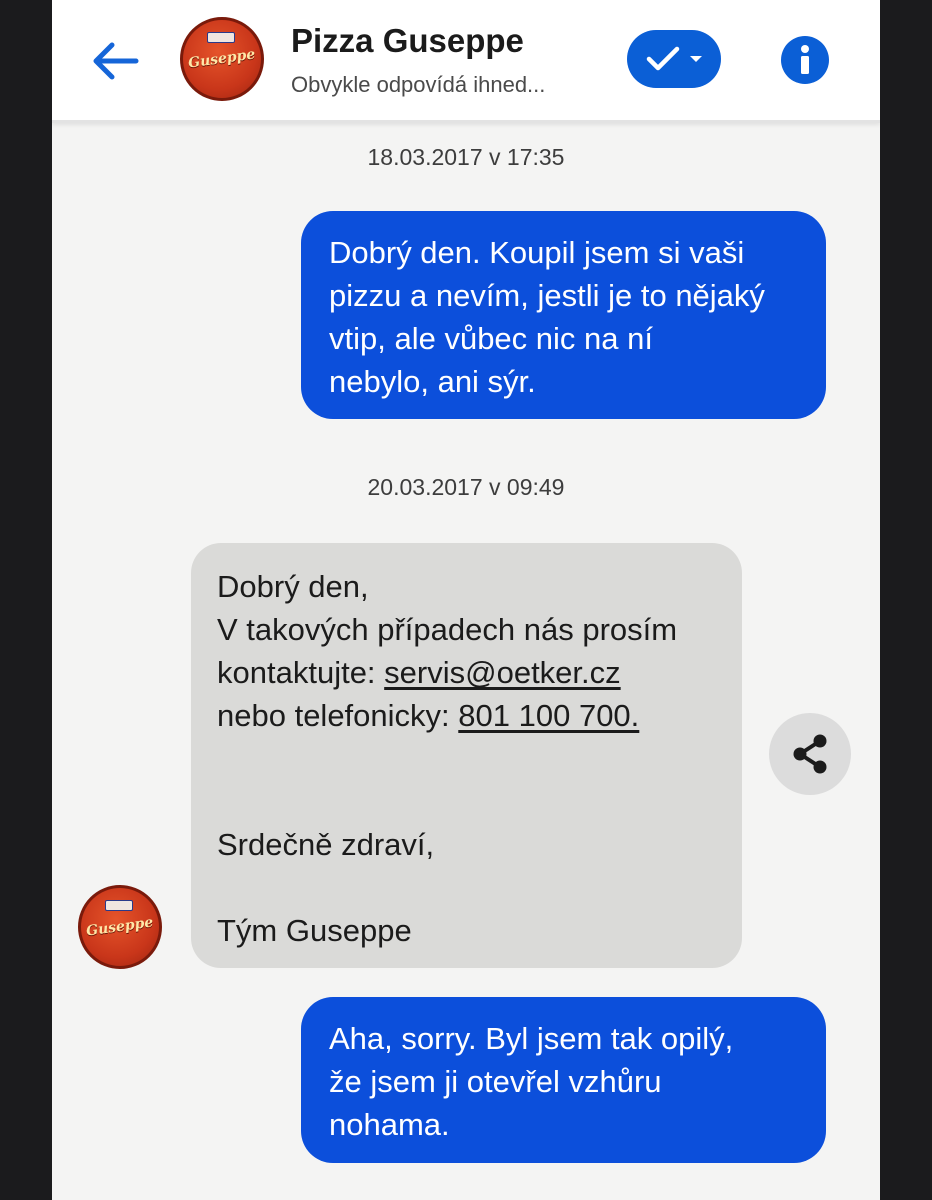  Describe the element at coordinates (466, 487) in the screenshot. I see `message-timestamp: 20.03.2017 v 09:49` at that location.